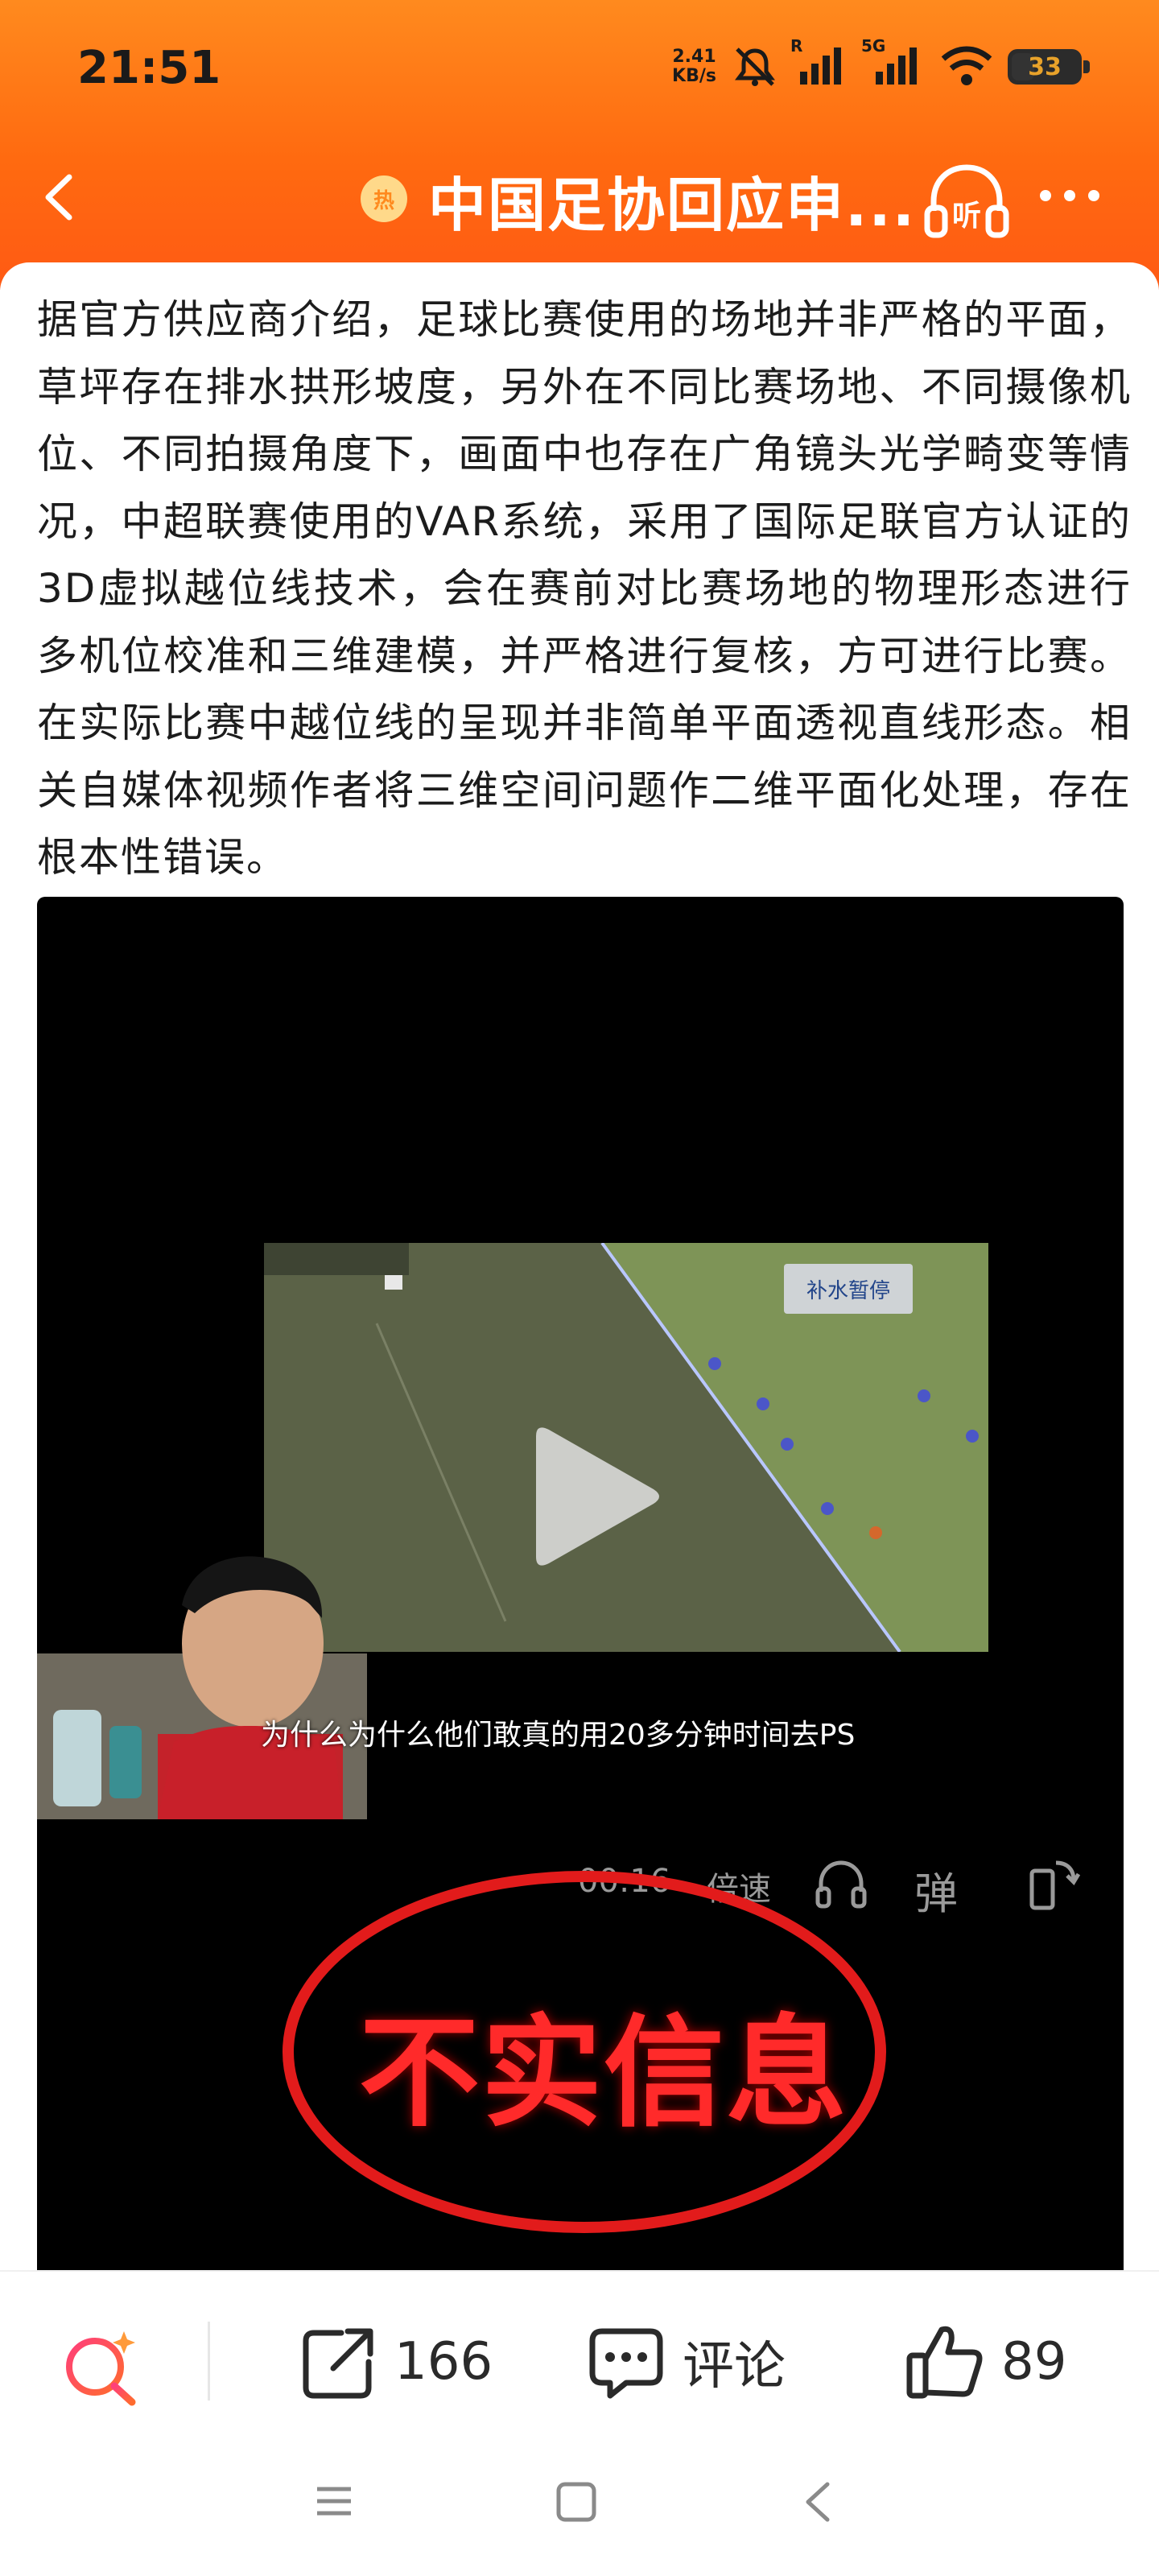 The height and width of the screenshot is (2576, 1159). I want to click on comment-label: 评论, so click(734, 2366).